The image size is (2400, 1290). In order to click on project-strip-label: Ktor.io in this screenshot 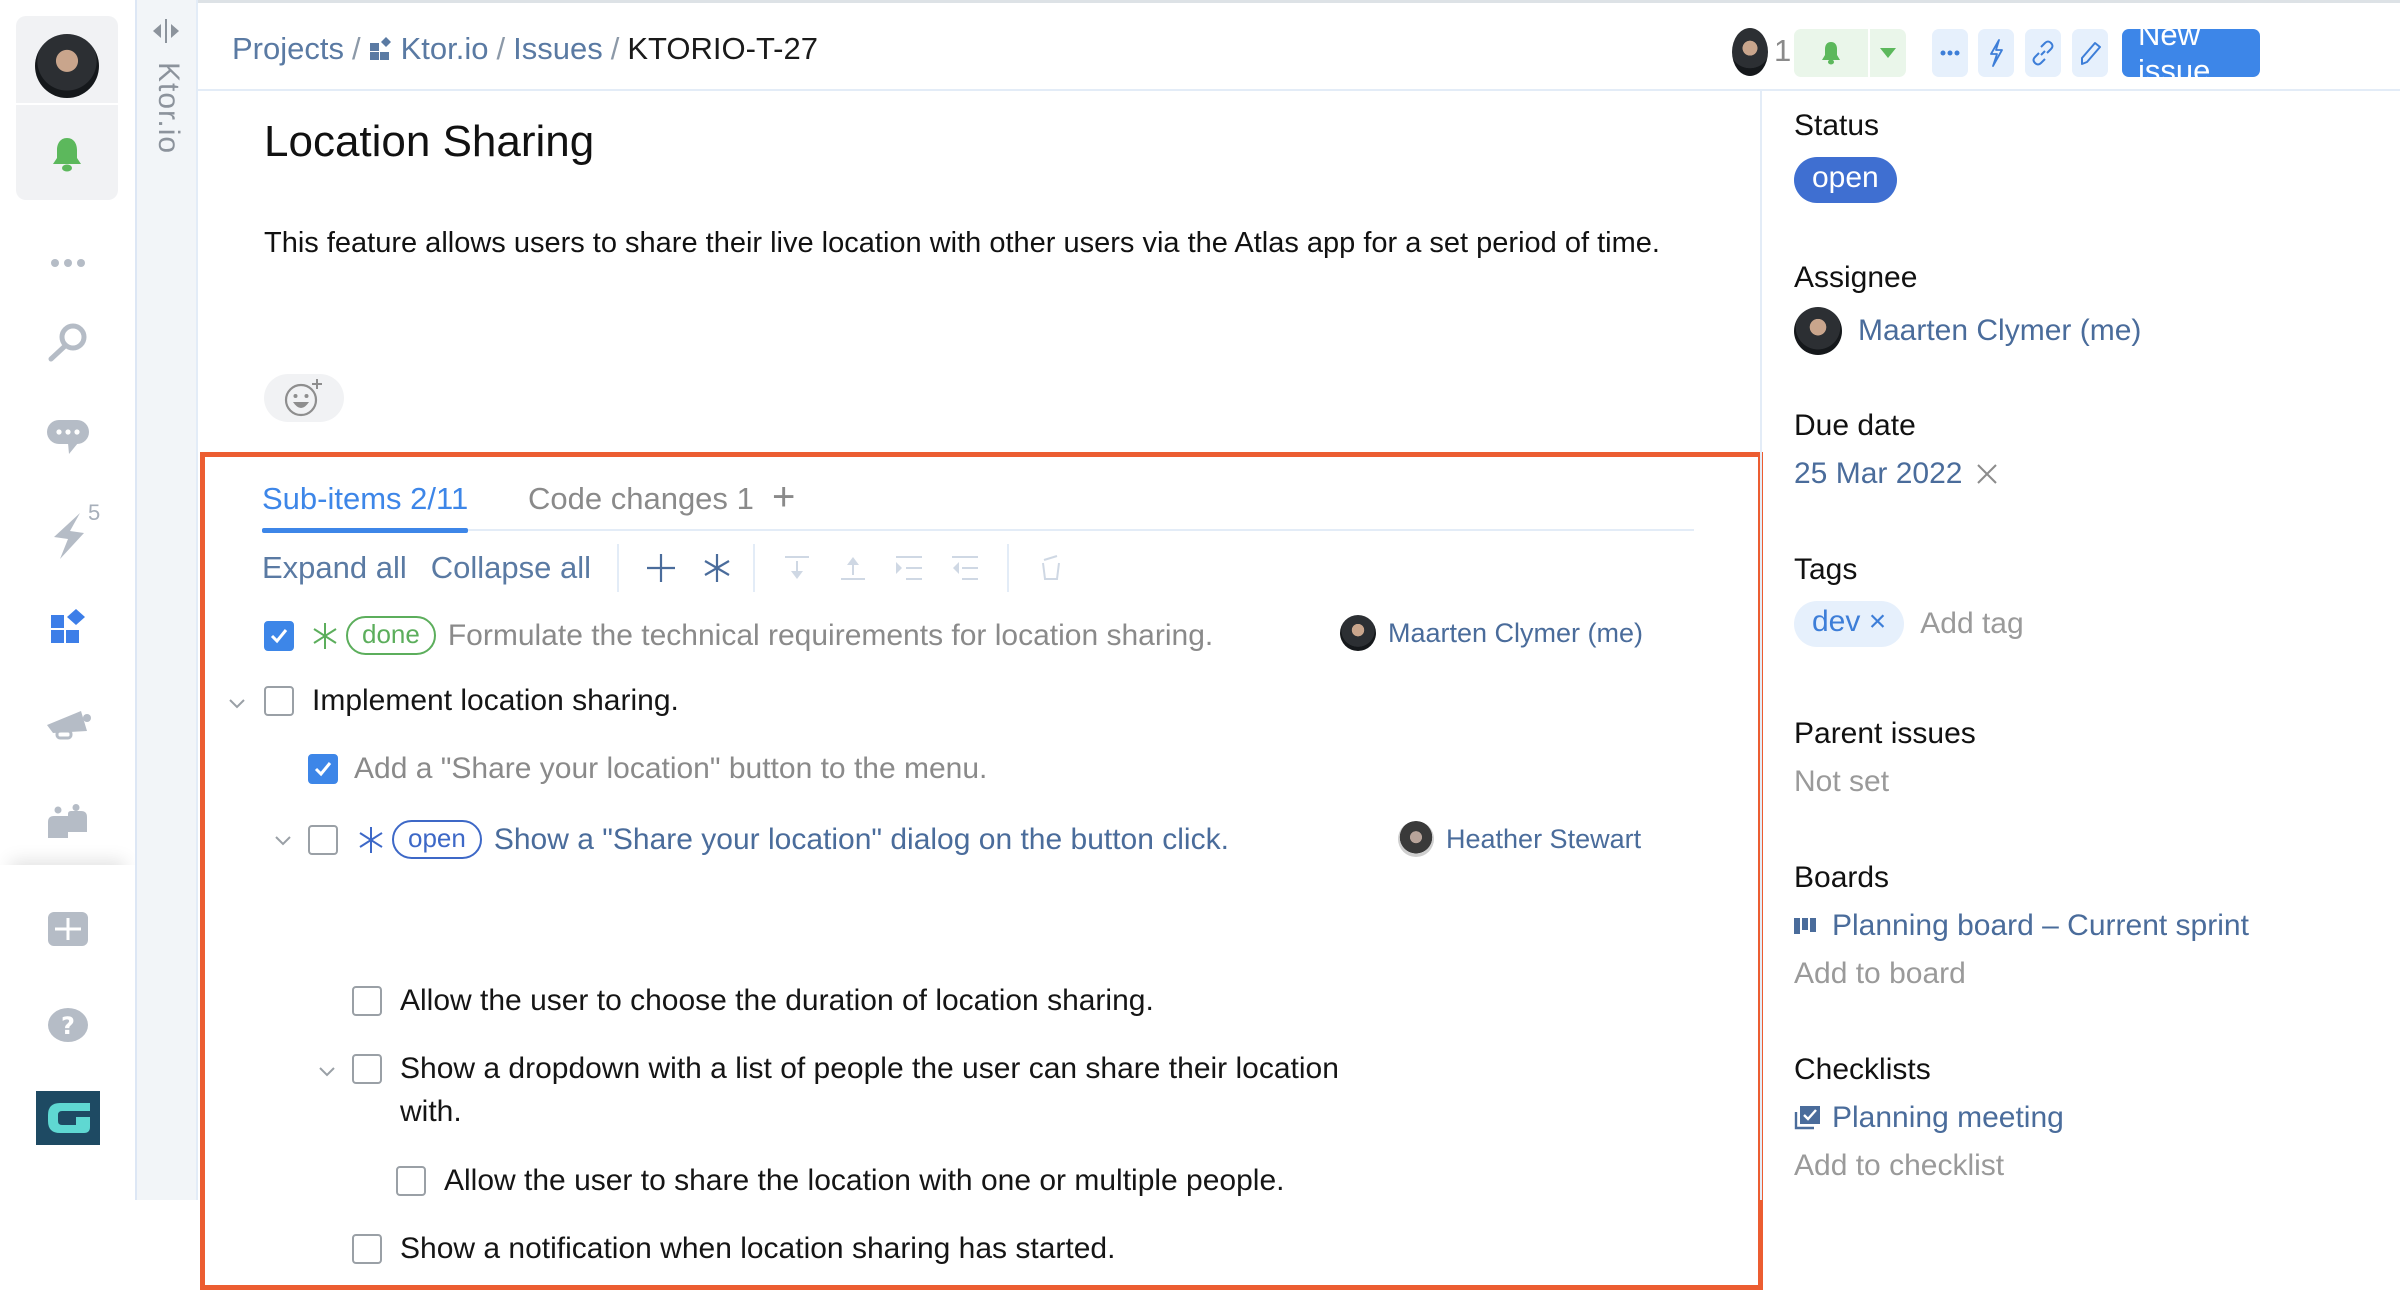, I will do `click(168, 108)`.